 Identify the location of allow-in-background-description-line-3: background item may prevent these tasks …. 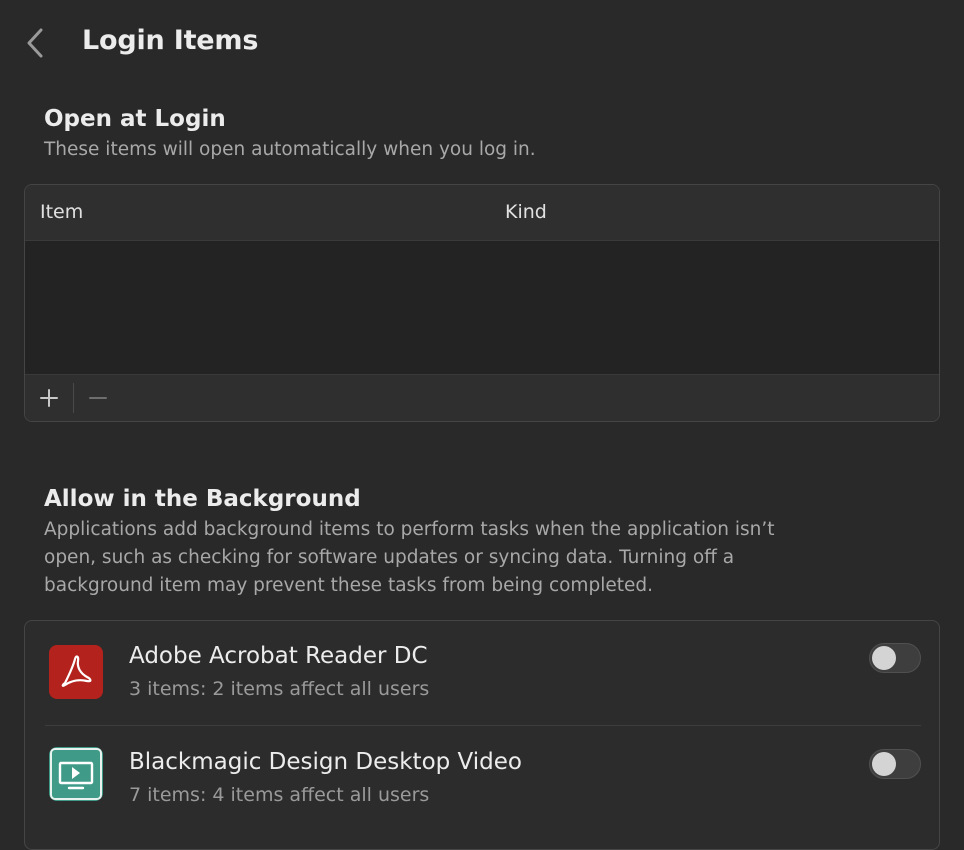
(348, 585).